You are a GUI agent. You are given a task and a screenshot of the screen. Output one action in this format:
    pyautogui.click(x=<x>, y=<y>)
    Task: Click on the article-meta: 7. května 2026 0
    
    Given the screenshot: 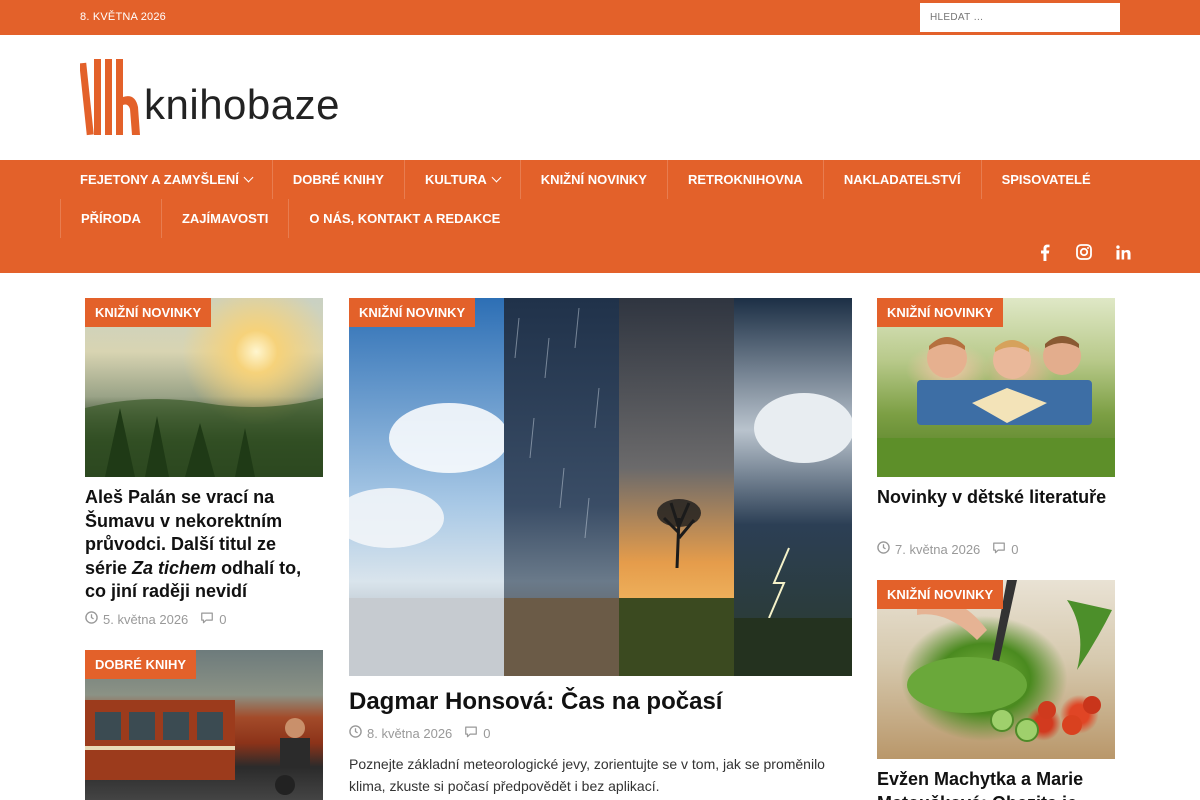 What is the action you would take?
    pyautogui.click(x=948, y=549)
    